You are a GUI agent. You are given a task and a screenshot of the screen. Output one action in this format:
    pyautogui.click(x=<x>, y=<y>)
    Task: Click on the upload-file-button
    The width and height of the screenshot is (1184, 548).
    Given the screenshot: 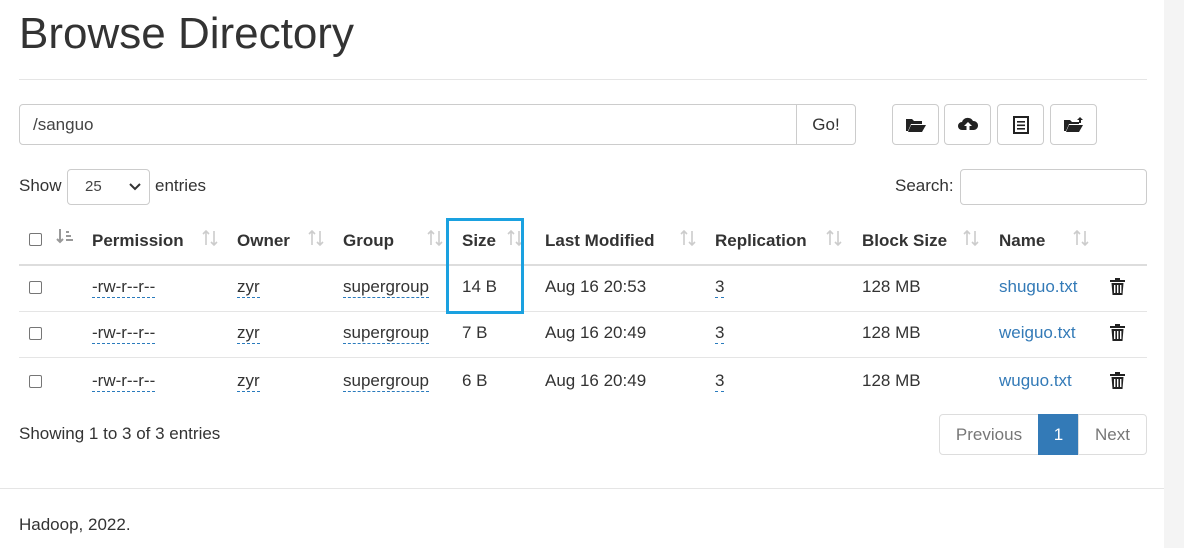 What is the action you would take?
    pyautogui.click(x=967, y=124)
    